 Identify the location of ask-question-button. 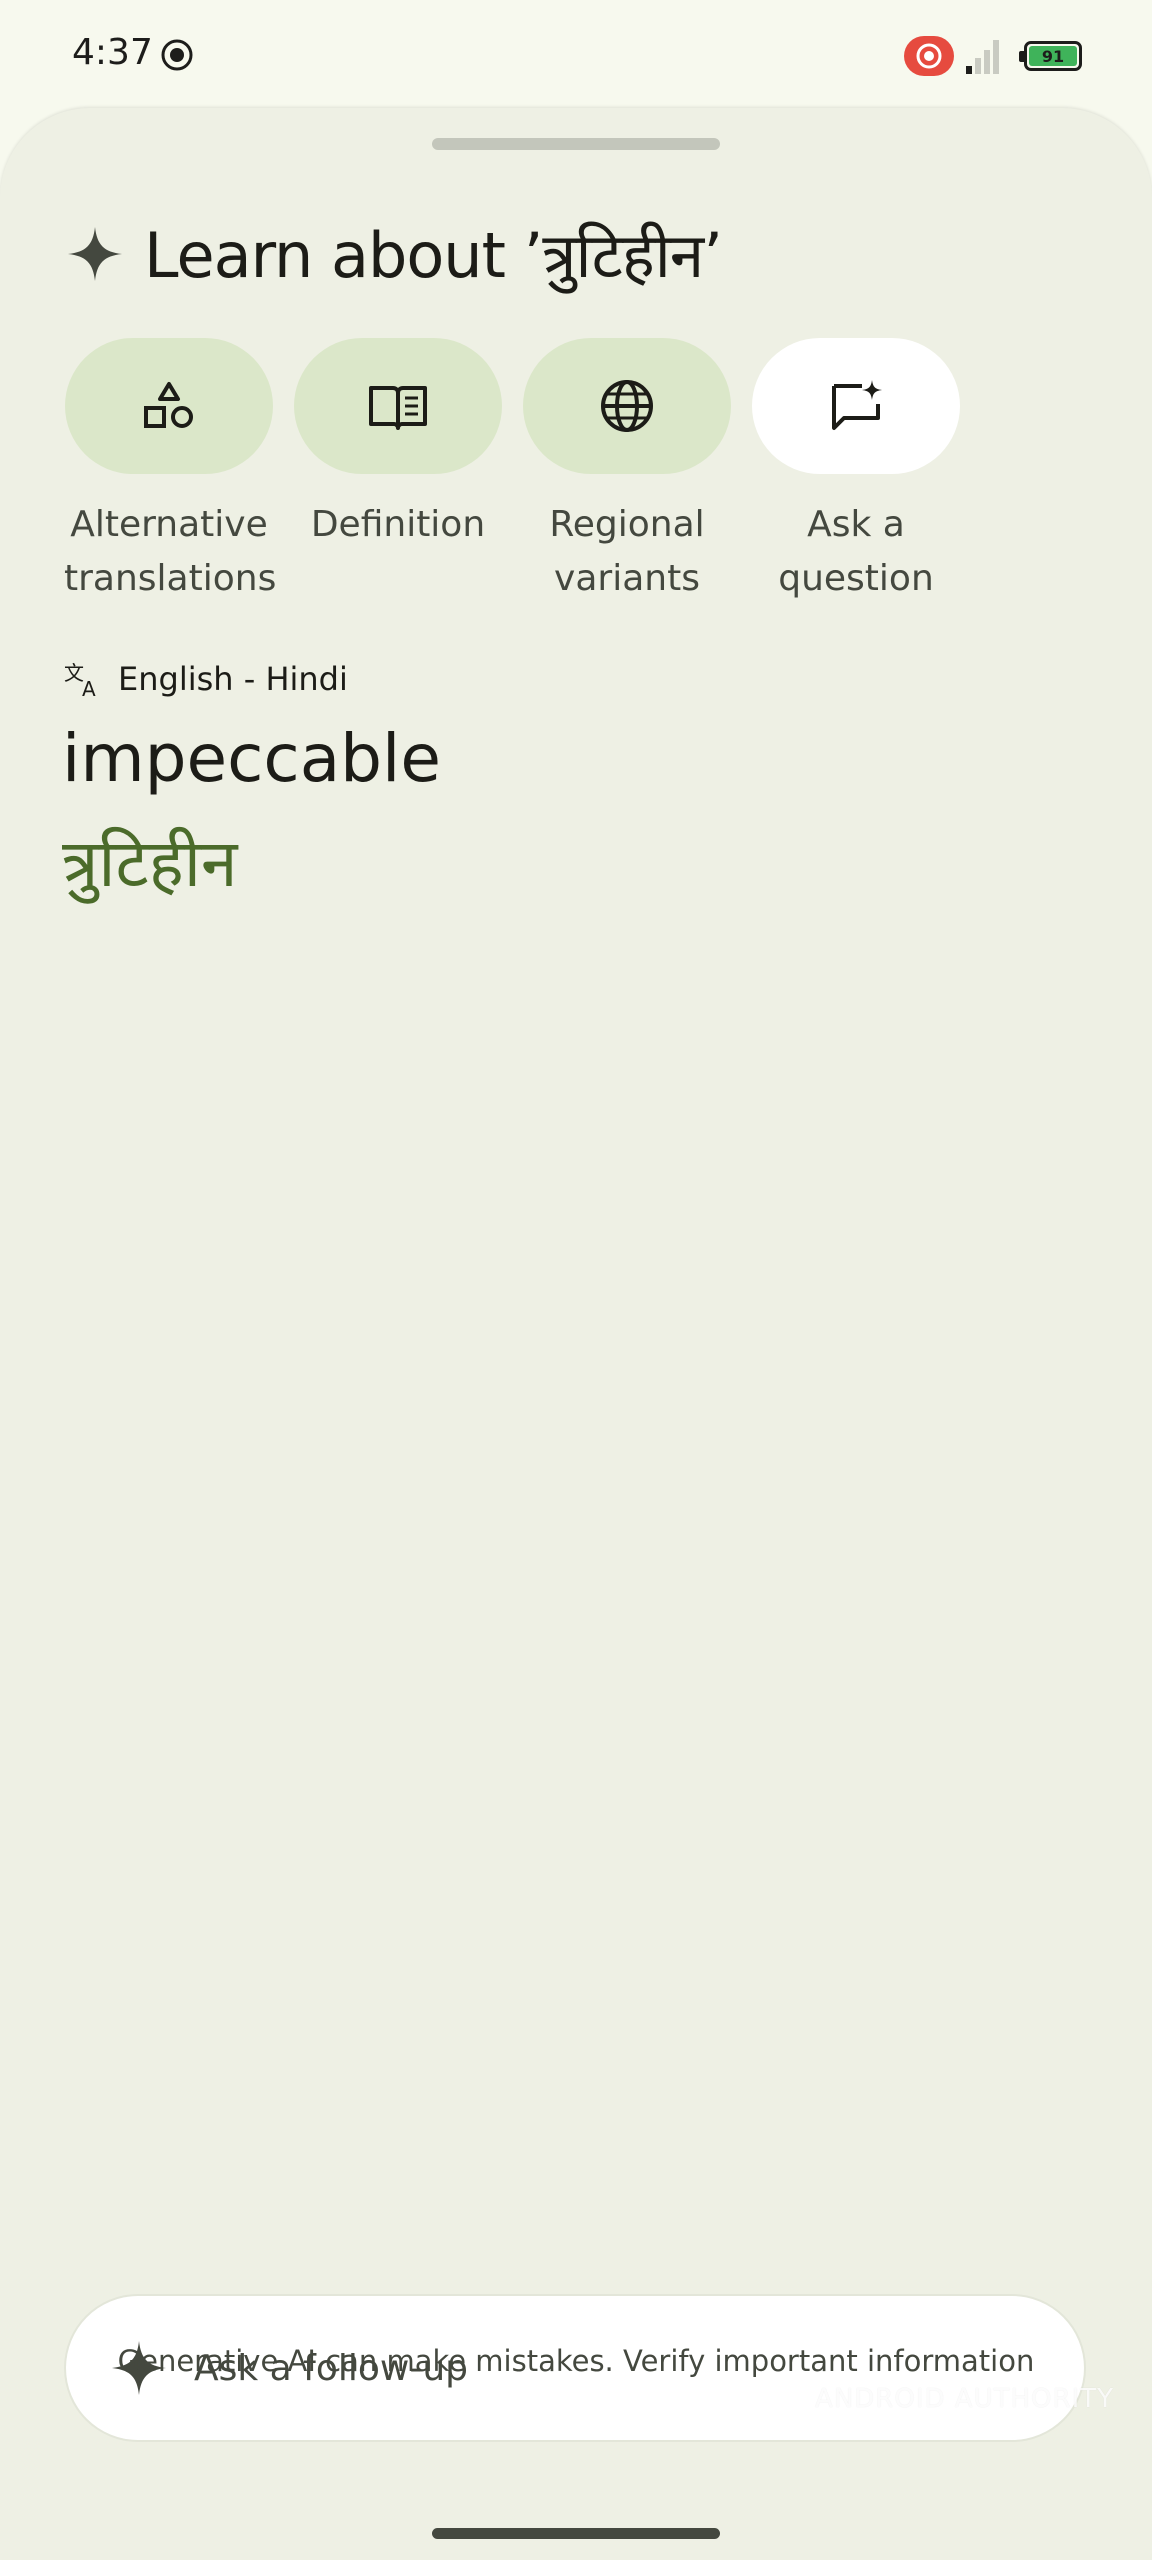
(856, 406).